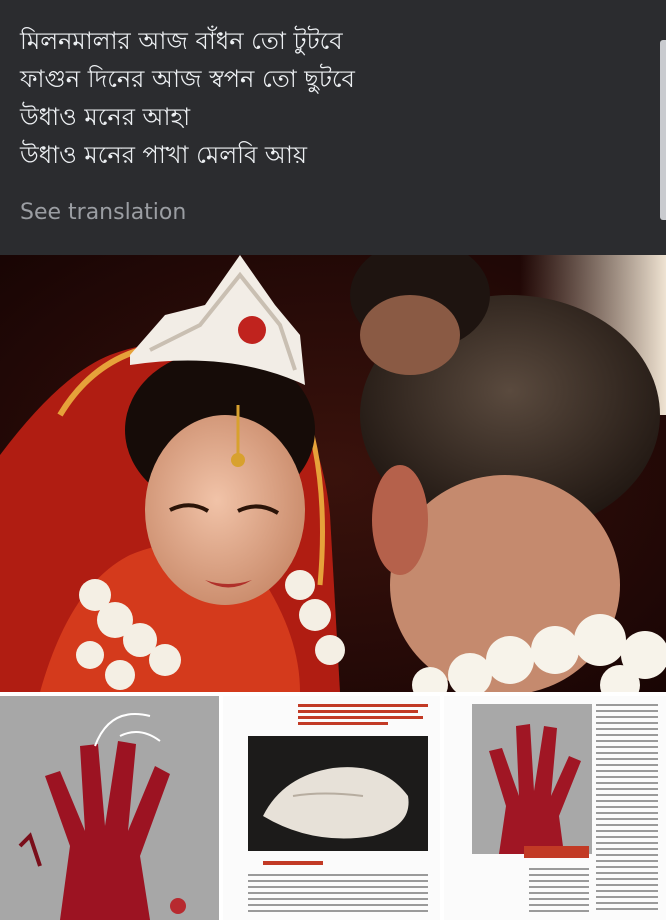 Image resolution: width=666 pixels, height=920 pixels. What do you see at coordinates (105, 117) in the screenshot?
I see `poem-line: উধাও মনের আহা` at bounding box center [105, 117].